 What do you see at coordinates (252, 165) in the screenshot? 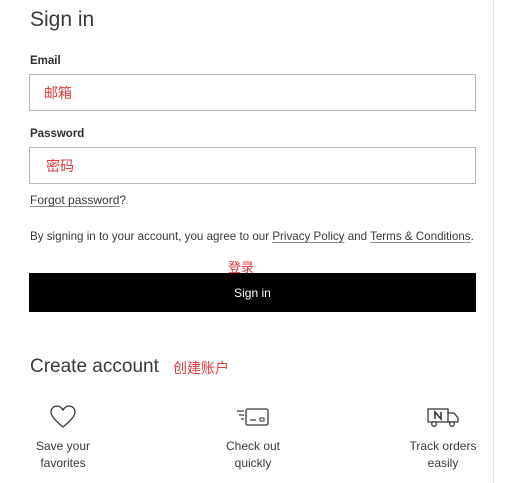
I see `password-field: 密码` at bounding box center [252, 165].